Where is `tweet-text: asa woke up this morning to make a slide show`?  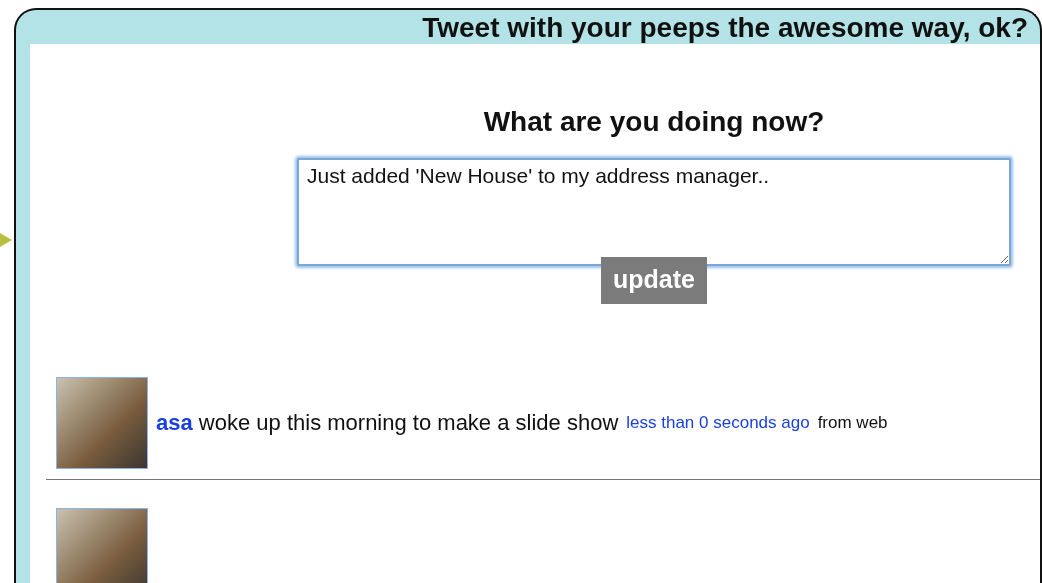 tweet-text: asa woke up this morning to make a slide show is located at coordinates (387, 423).